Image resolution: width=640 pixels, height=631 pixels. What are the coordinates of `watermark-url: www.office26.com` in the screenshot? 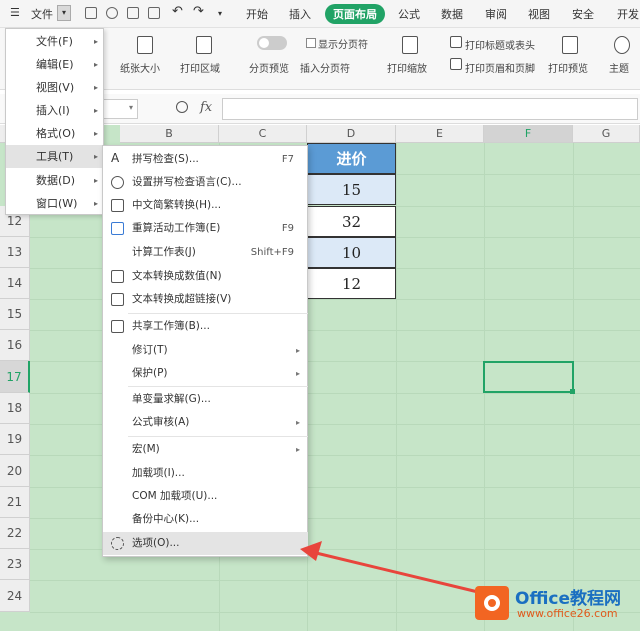 It's located at (567, 613).